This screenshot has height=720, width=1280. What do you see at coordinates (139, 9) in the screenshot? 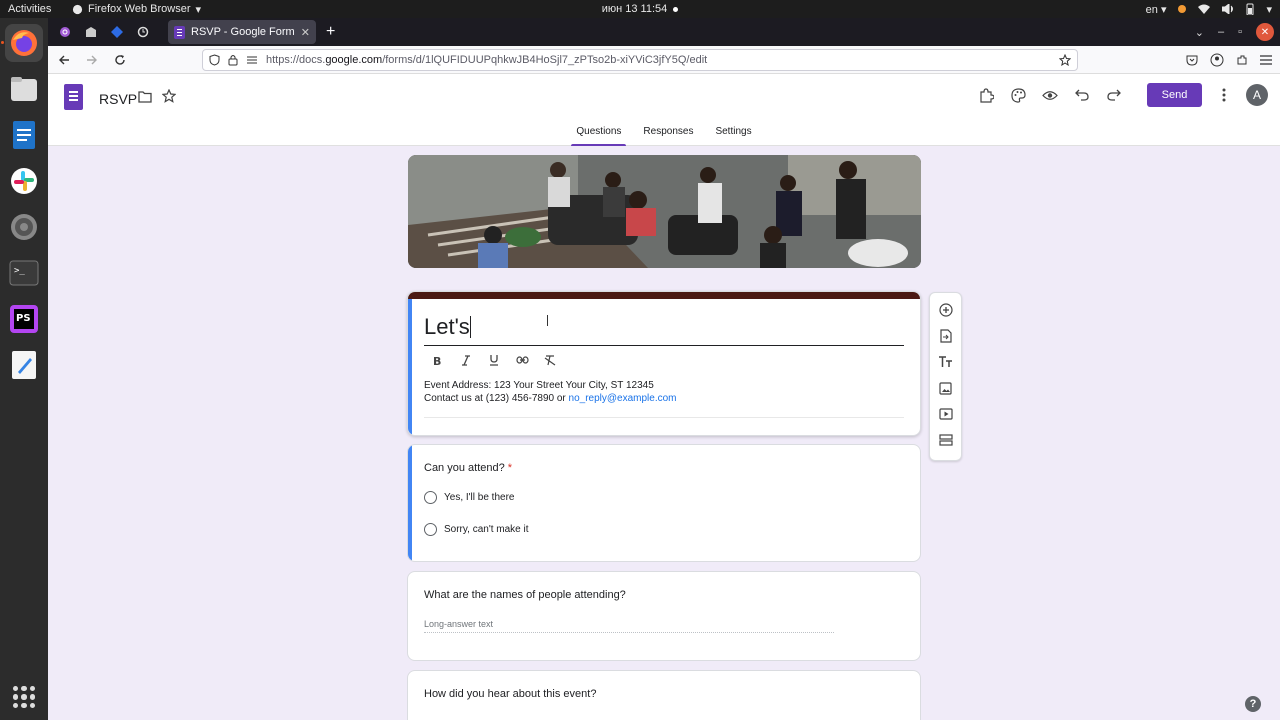
I see `app-menu-label: Firefox Web Browser` at bounding box center [139, 9].